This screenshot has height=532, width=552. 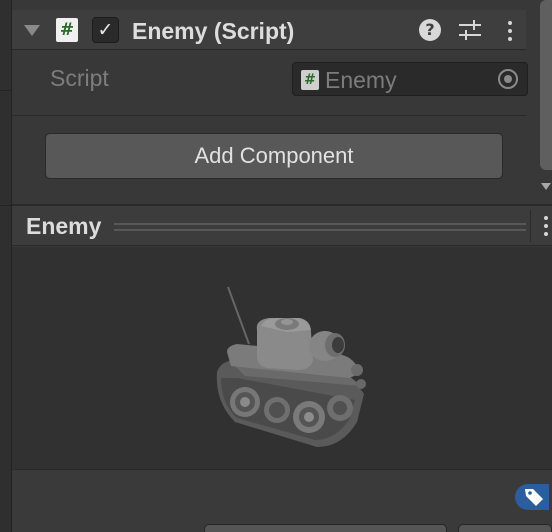 What do you see at coordinates (508, 79) in the screenshot?
I see `object-picker-icon` at bounding box center [508, 79].